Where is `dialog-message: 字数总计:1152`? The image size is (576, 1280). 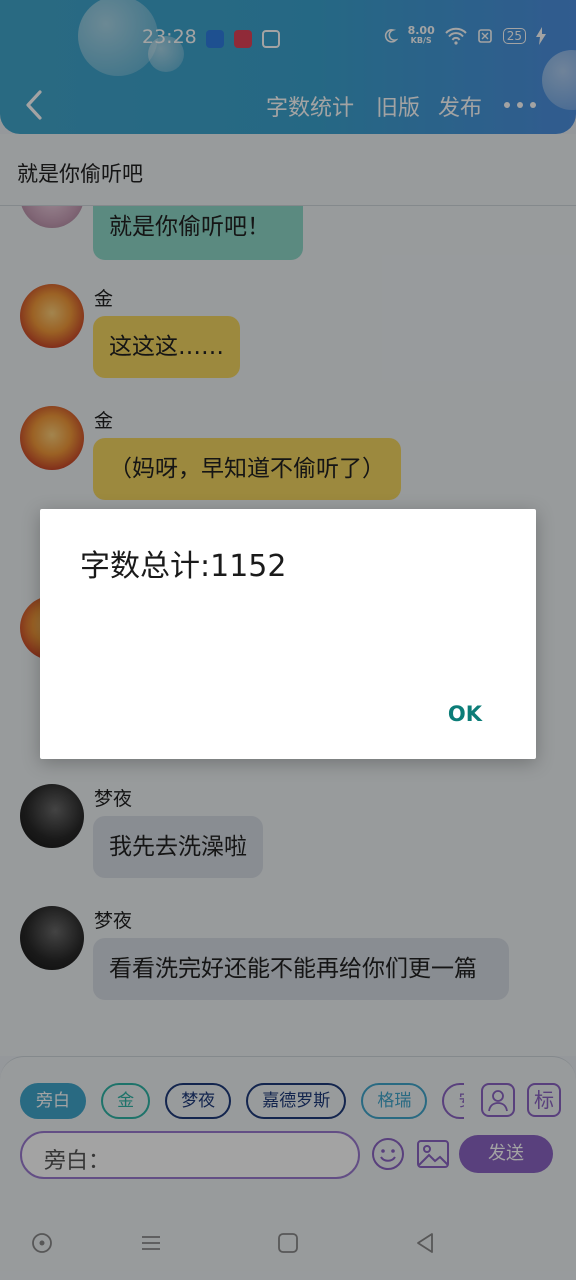 dialog-message: 字数总计:1152 is located at coordinates (183, 566).